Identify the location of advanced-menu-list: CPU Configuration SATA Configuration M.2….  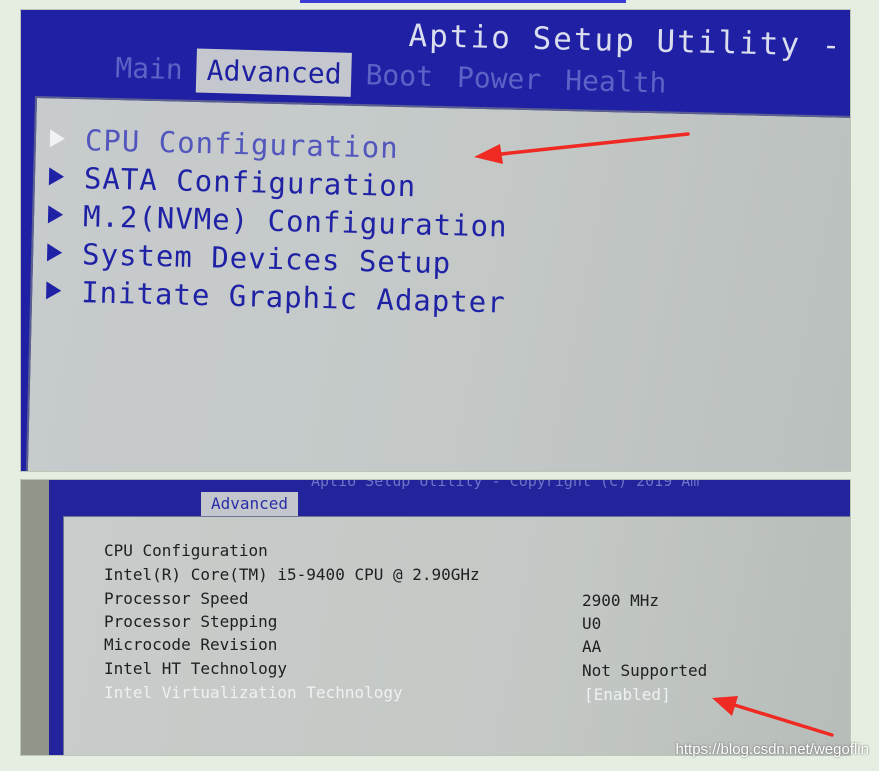
(278, 222).